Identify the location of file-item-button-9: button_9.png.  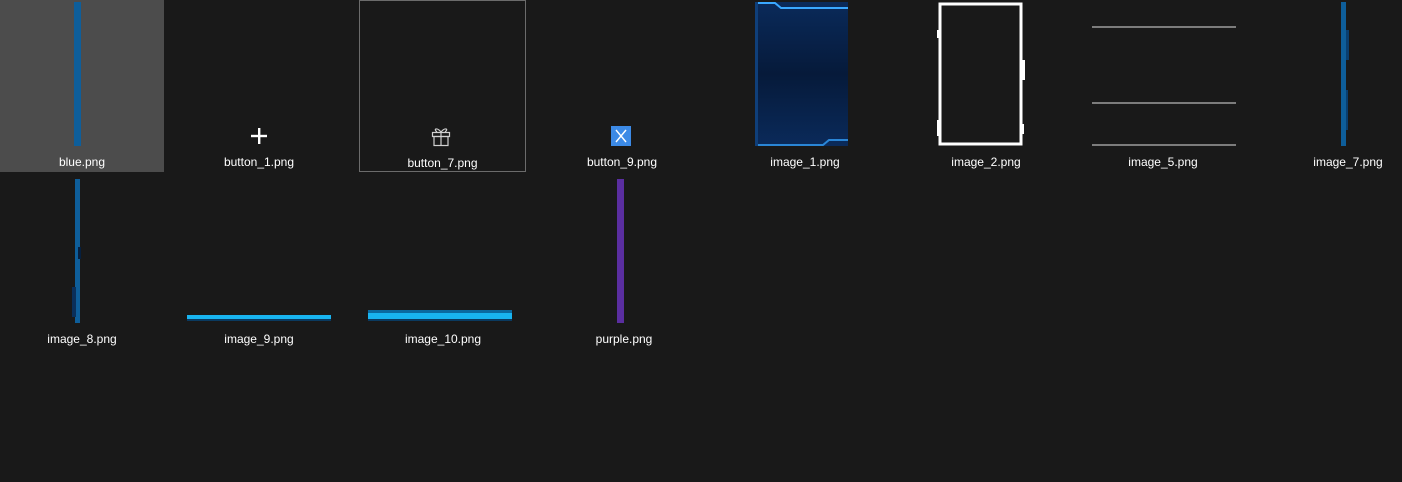
(622, 86).